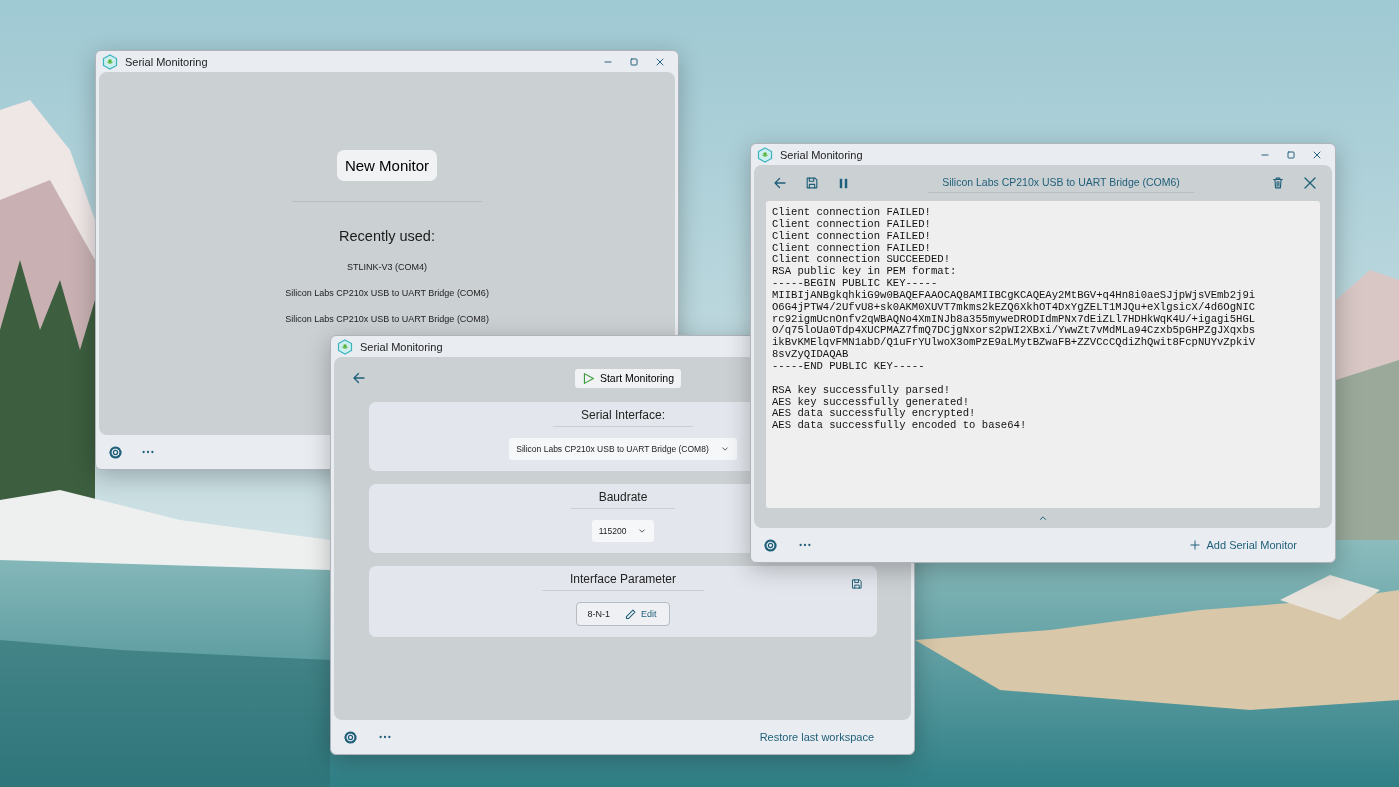 The height and width of the screenshot is (787, 1399). What do you see at coordinates (628, 378) in the screenshot?
I see `start-monitoring-button: Start Monitoring` at bounding box center [628, 378].